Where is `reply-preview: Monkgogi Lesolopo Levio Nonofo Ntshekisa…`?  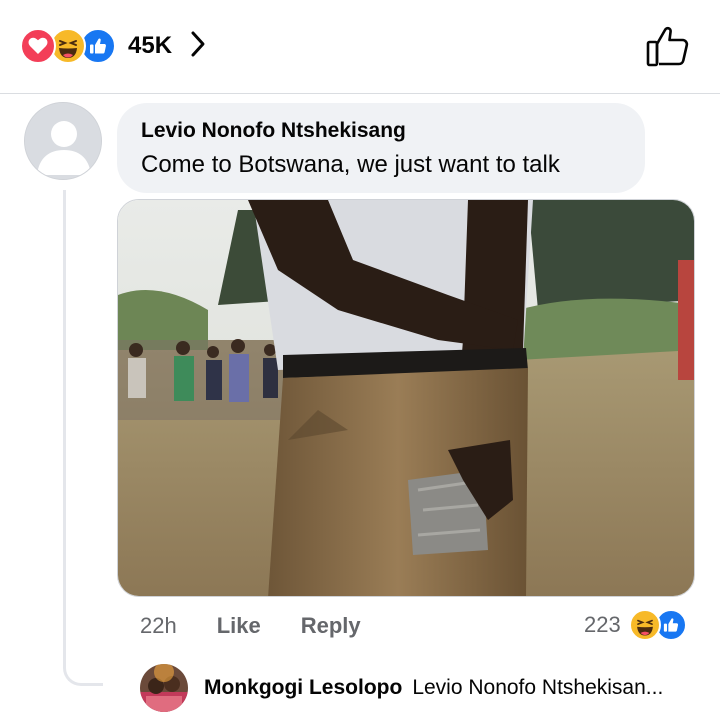
reply-preview: Monkgogi Lesolopo Levio Nonofo Ntshekisa… is located at coordinates (401, 688).